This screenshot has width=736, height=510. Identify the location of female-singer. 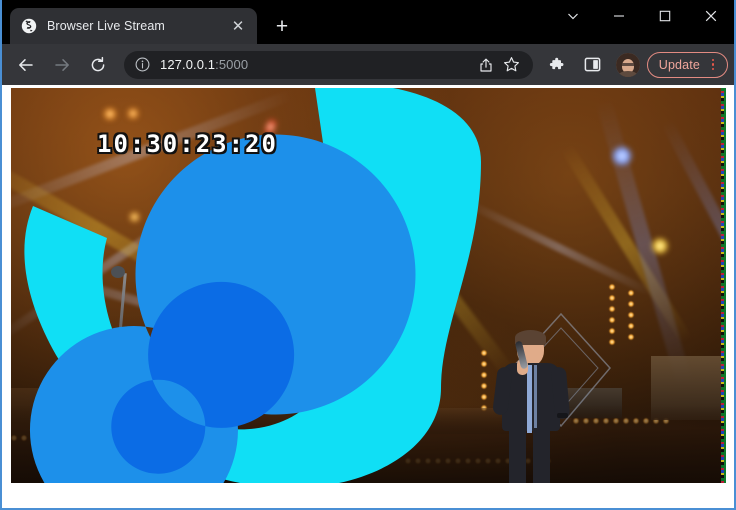
(202, 365).